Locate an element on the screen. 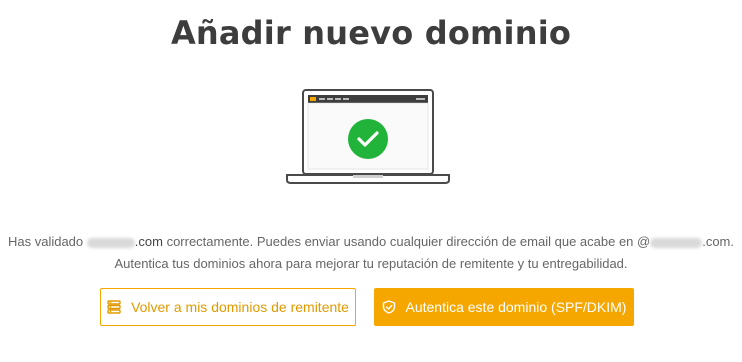  validation-text-start: Has validado is located at coordinates (45, 241).